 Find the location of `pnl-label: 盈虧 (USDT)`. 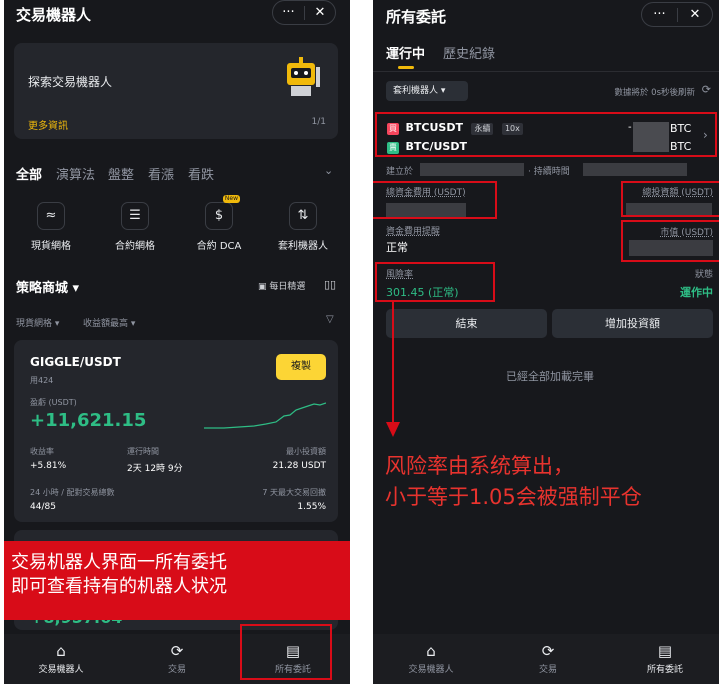

pnl-label: 盈虧 (USDT) is located at coordinates (53, 402).